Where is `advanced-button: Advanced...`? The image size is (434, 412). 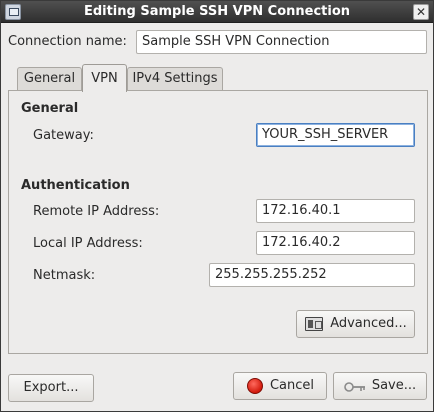 advanced-button: Advanced... is located at coordinates (355, 324).